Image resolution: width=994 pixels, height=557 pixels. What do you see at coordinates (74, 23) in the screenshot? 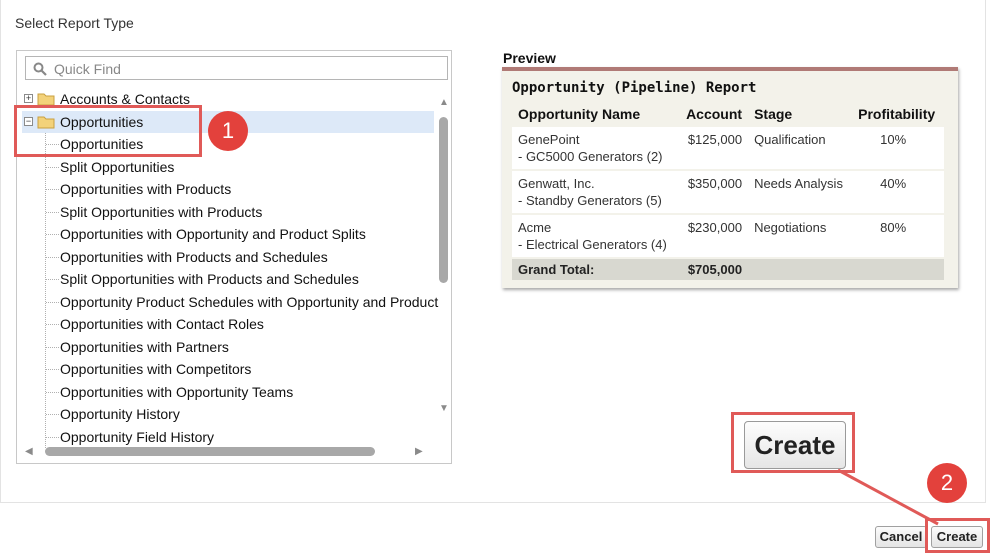
I see `page-title: Select Report Type` at bounding box center [74, 23].